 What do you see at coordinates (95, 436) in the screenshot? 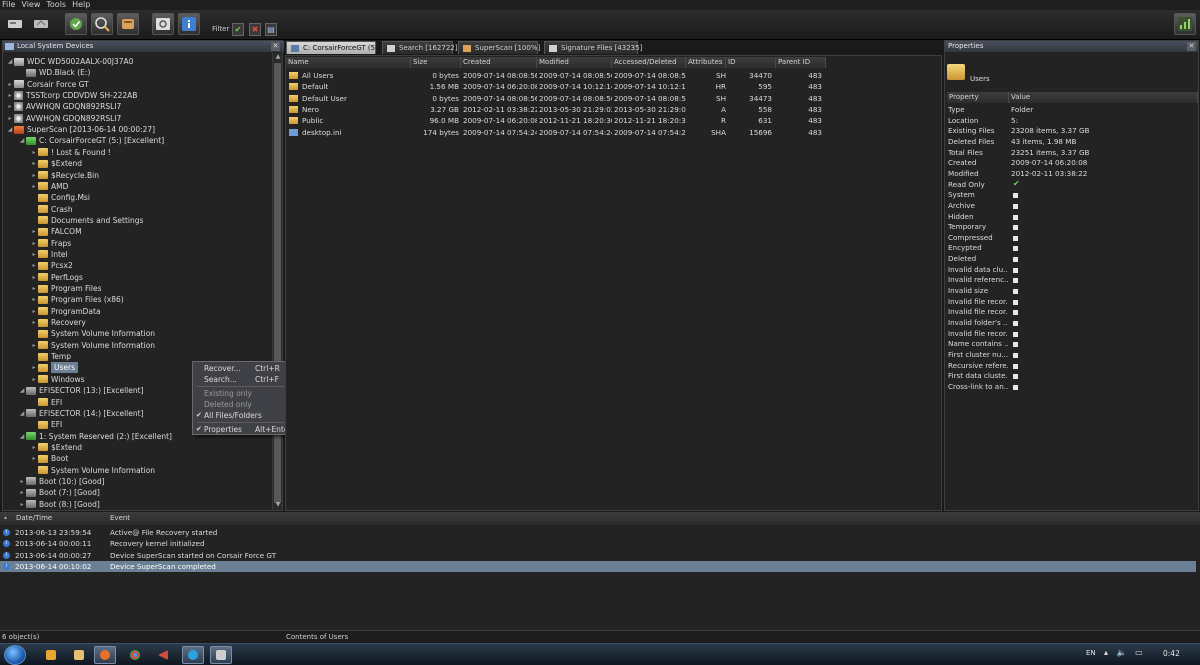
I see `tree-item: ◢ 1: System Reserved (2:) [Excellent]` at bounding box center [95, 436].